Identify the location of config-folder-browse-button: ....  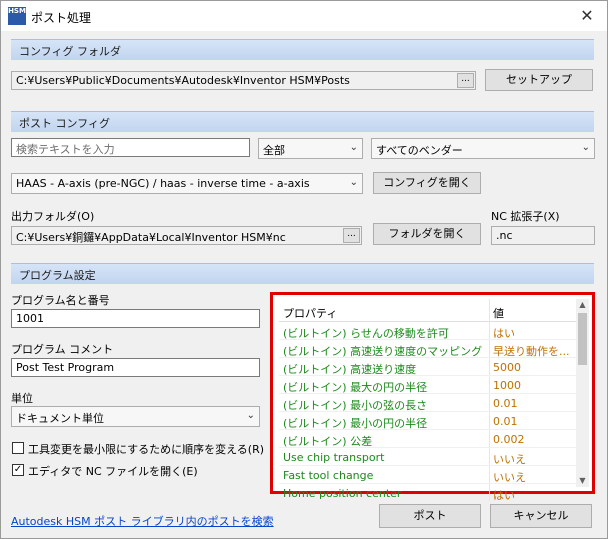
(465, 80).